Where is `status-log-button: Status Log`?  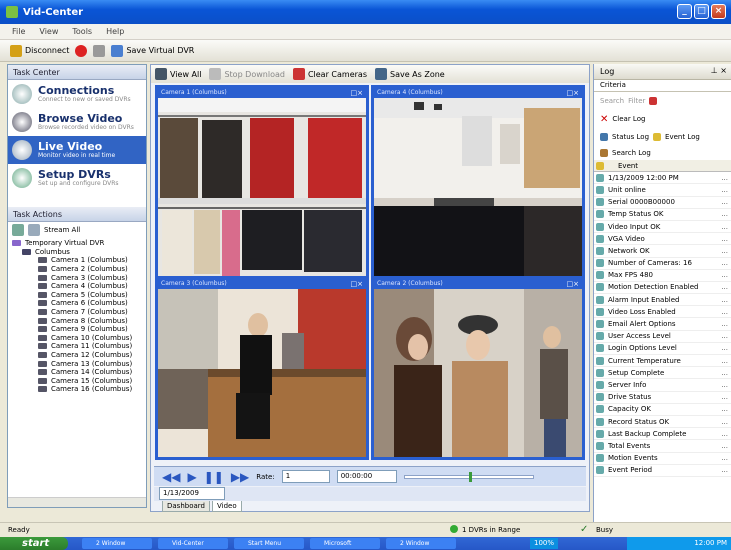
status-log-button: Status Log is located at coordinates (630, 137).